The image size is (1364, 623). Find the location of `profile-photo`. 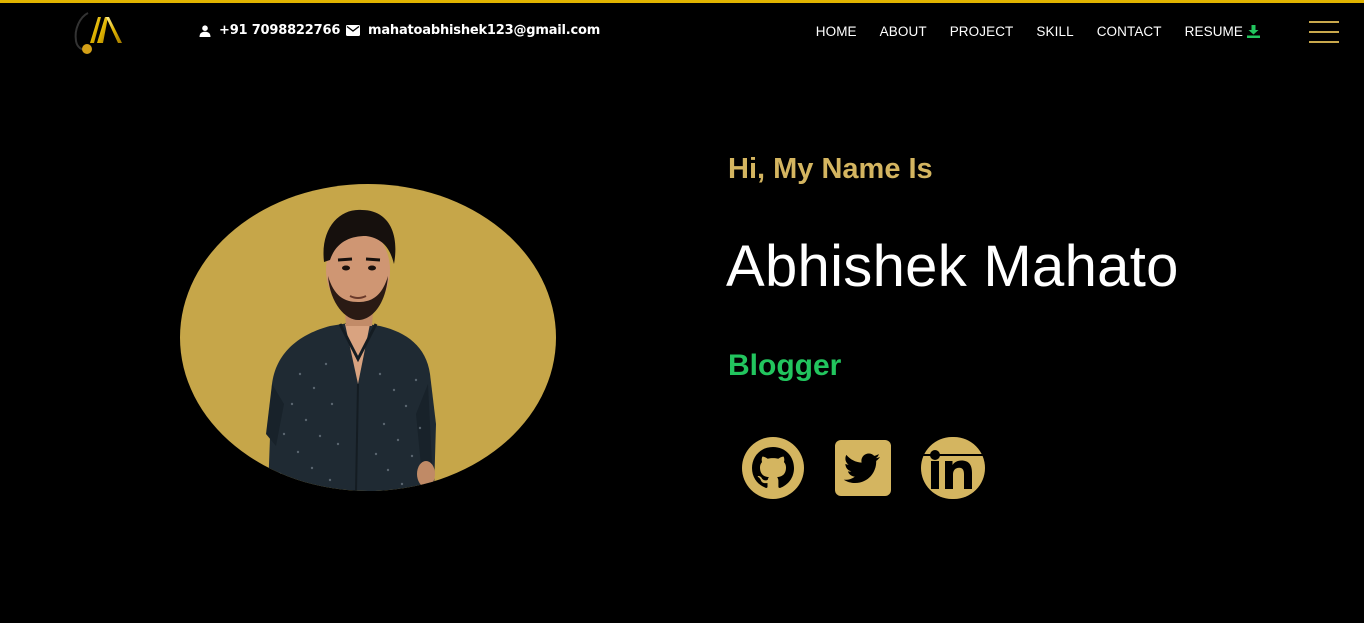

profile-photo is located at coordinates (368, 337).